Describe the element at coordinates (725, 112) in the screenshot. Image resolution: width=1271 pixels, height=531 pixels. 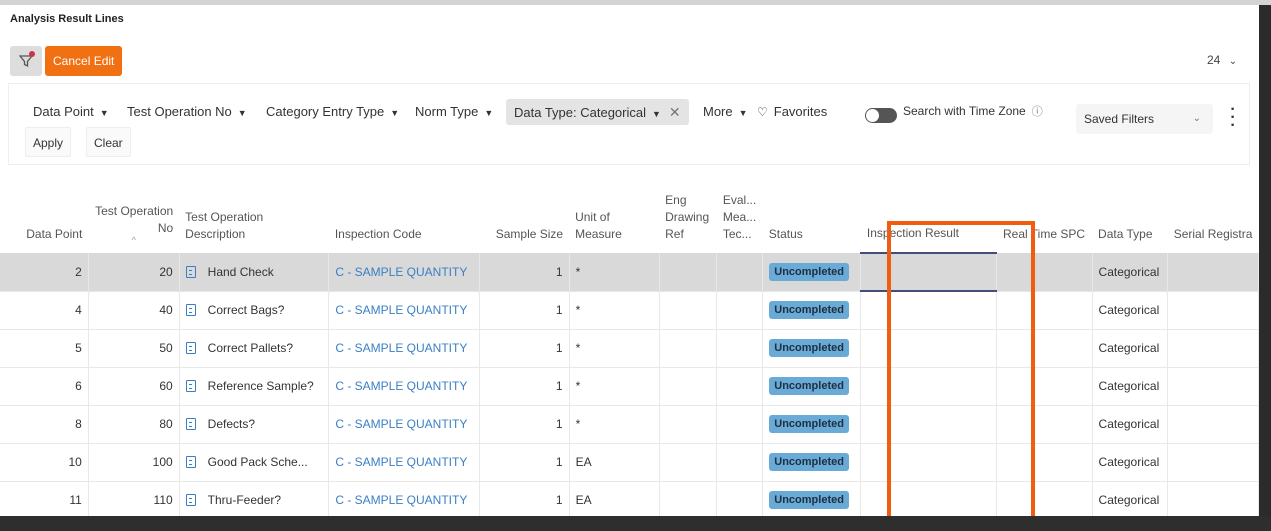
I see `filter-more: More ▼` at that location.